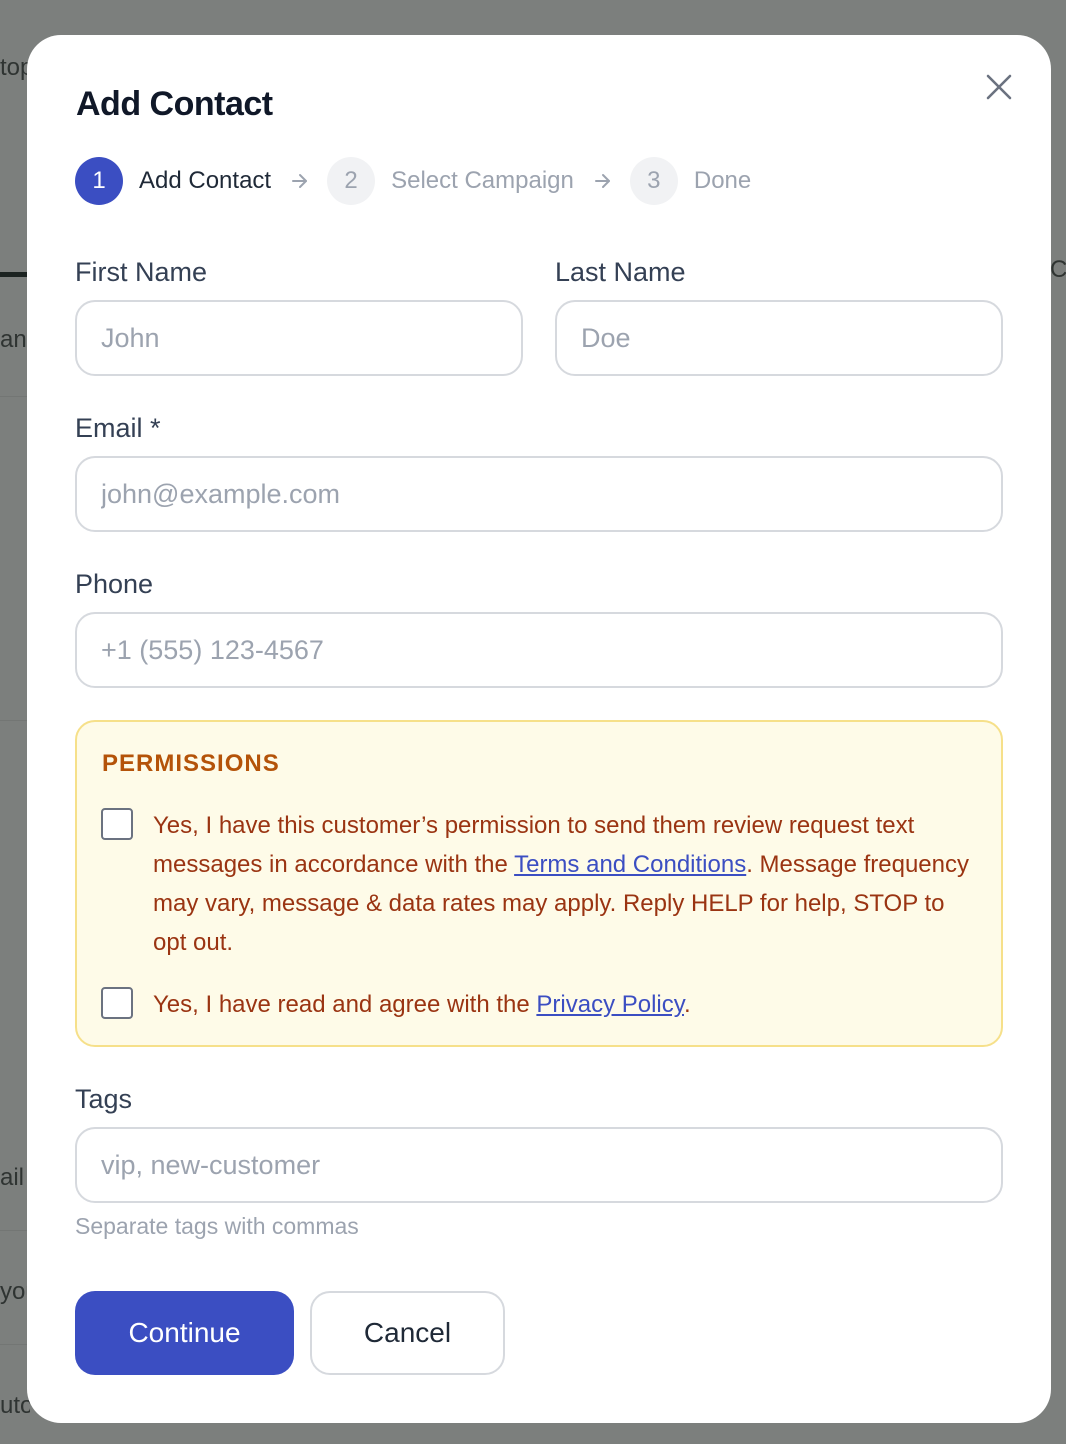  Describe the element at coordinates (12, 1177) in the screenshot. I see `background-fragment-ail: ail` at that location.